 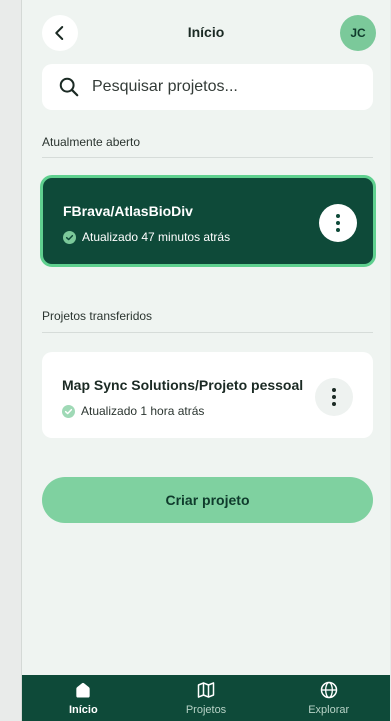 I want to click on project-status: Atualizado 47 minutos atrás, so click(x=146, y=237).